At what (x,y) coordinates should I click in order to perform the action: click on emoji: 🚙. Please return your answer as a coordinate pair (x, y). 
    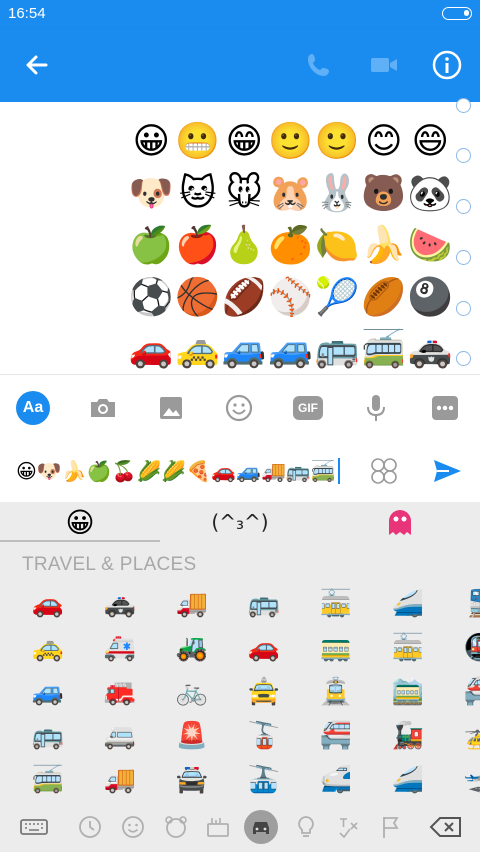
    Looking at the image, I should click on (291, 349).